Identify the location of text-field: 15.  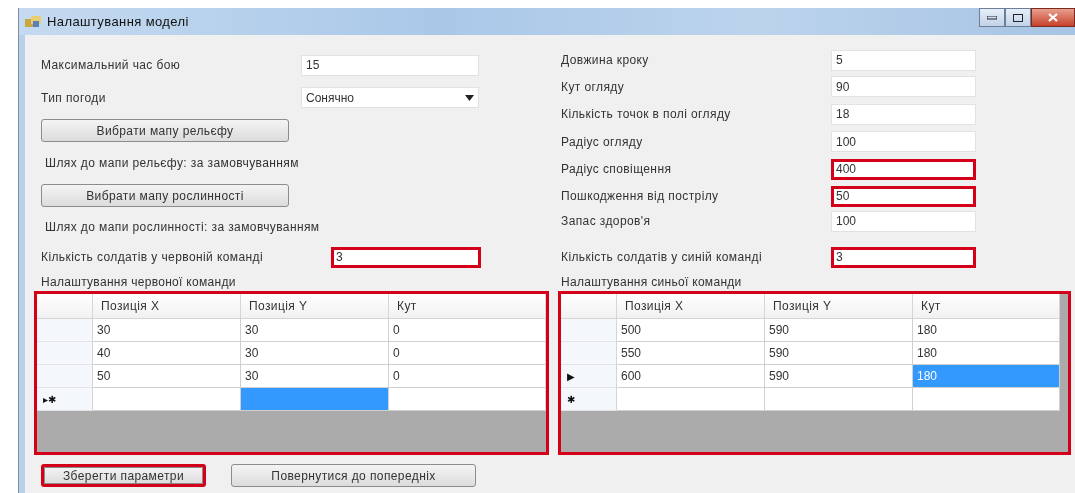
(390, 65).